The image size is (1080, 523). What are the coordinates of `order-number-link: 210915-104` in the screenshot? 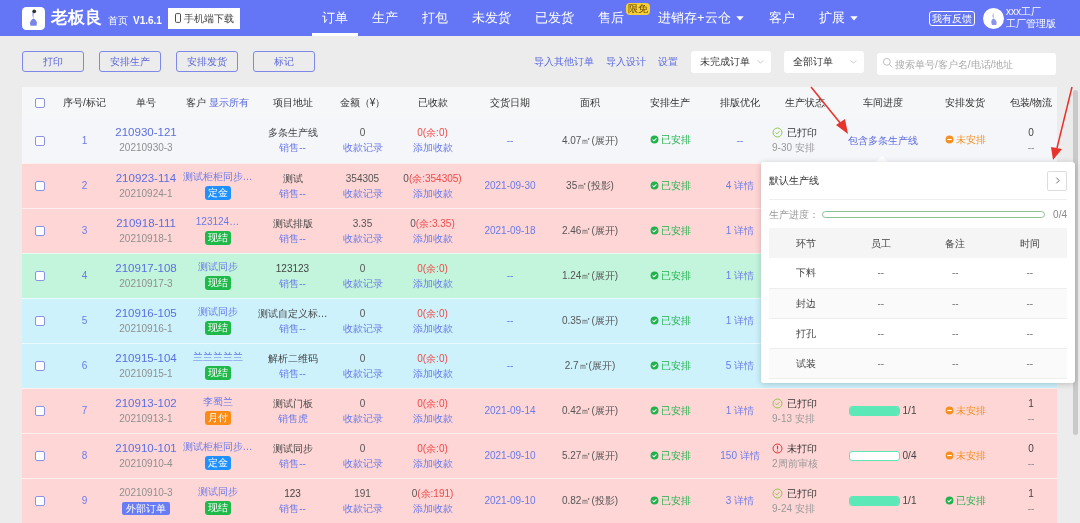 It's located at (146, 358).